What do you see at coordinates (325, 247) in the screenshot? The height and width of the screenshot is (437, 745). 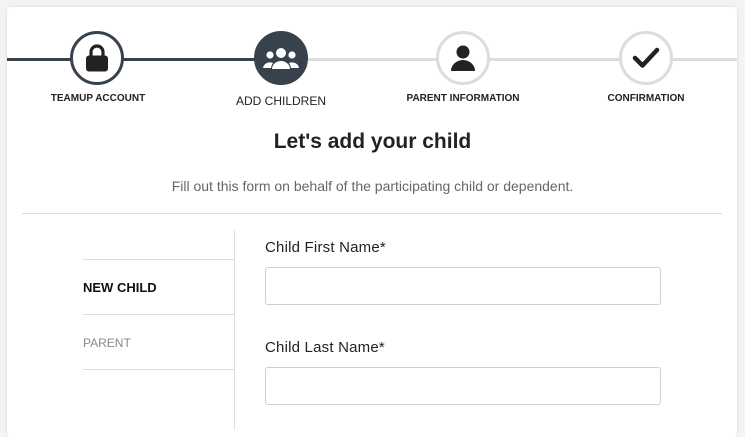 I see `first-name-label: Child First Name*` at bounding box center [325, 247].